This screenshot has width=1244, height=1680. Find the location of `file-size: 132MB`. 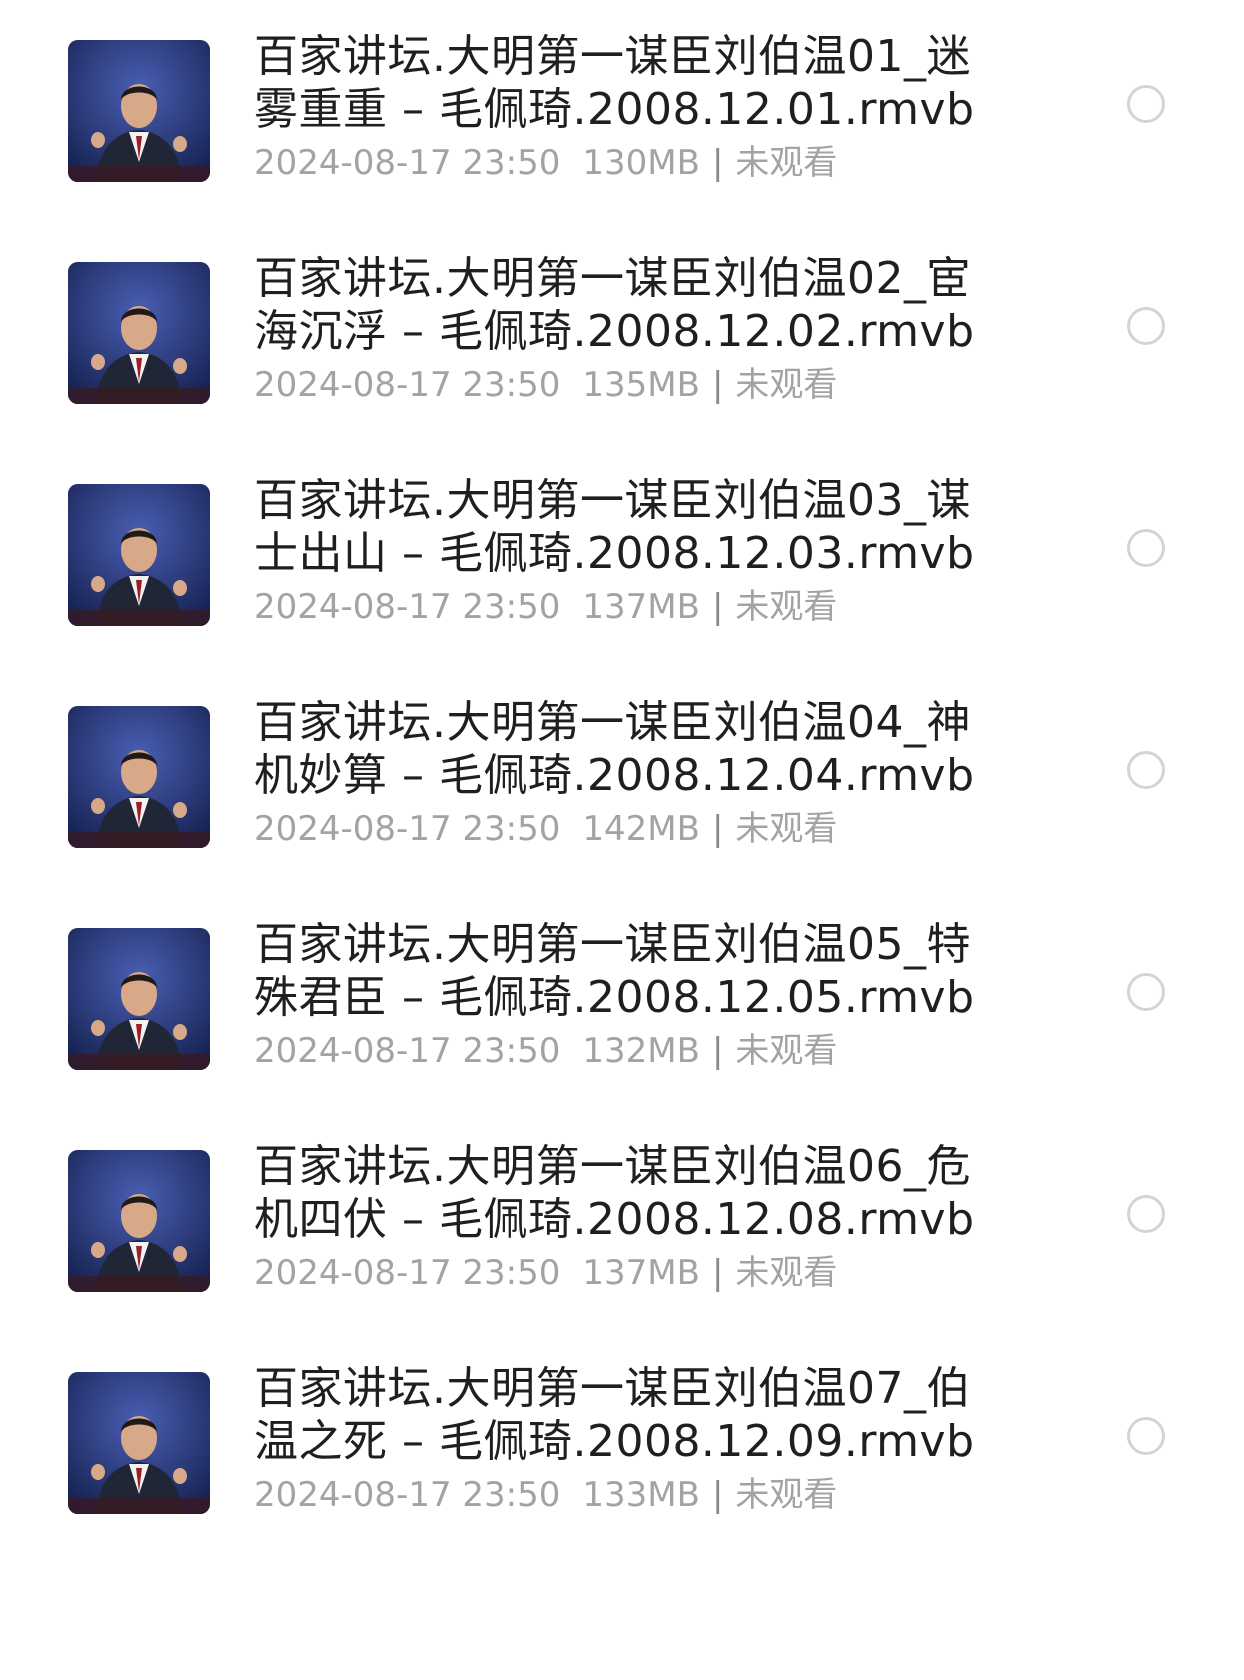

file-size: 132MB is located at coordinates (641, 1051).